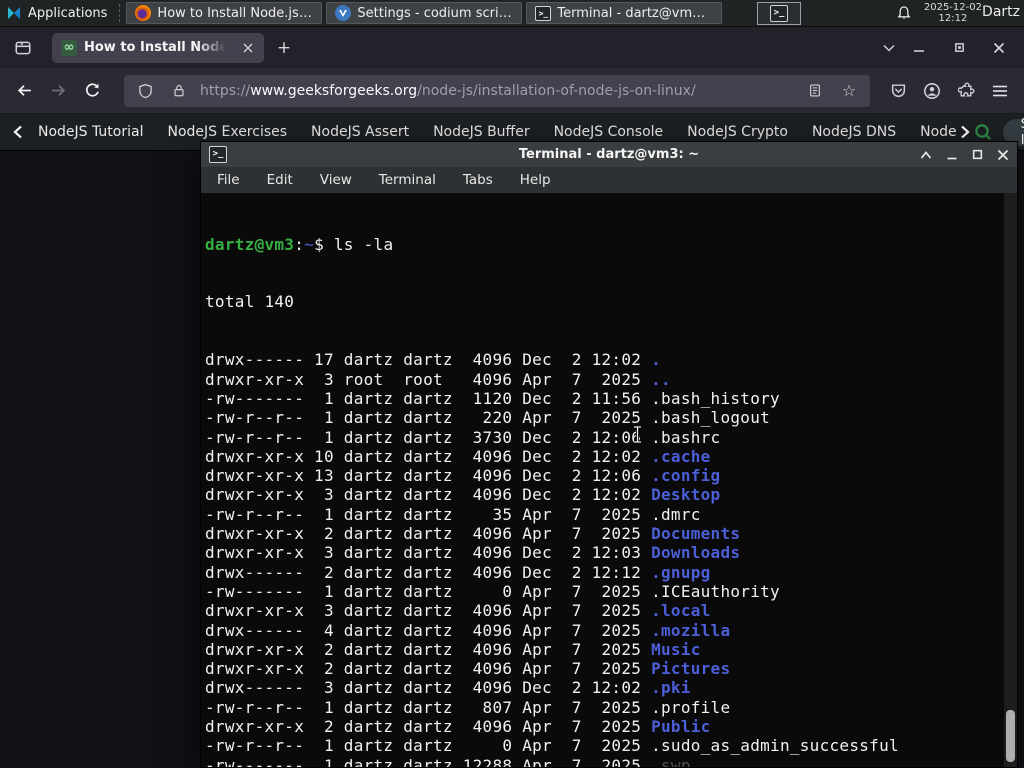 The image size is (1024, 768). I want to click on firefox-icon, so click(143, 13).